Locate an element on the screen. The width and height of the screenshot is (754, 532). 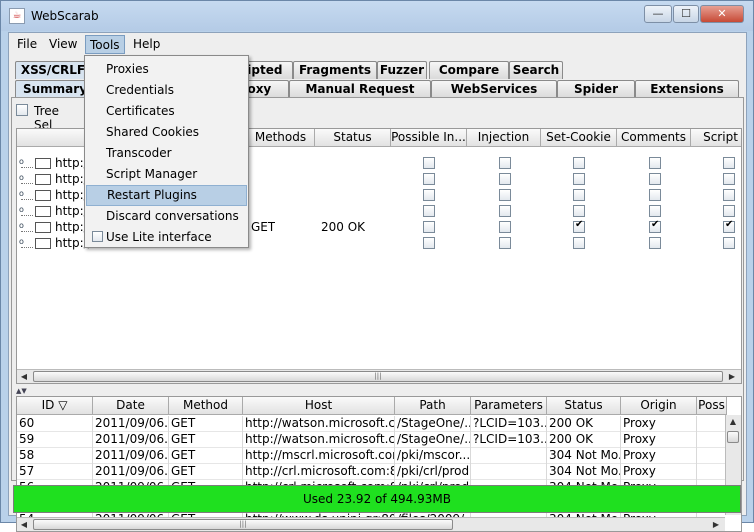
maximize-button: ☐ is located at coordinates (686, 14).